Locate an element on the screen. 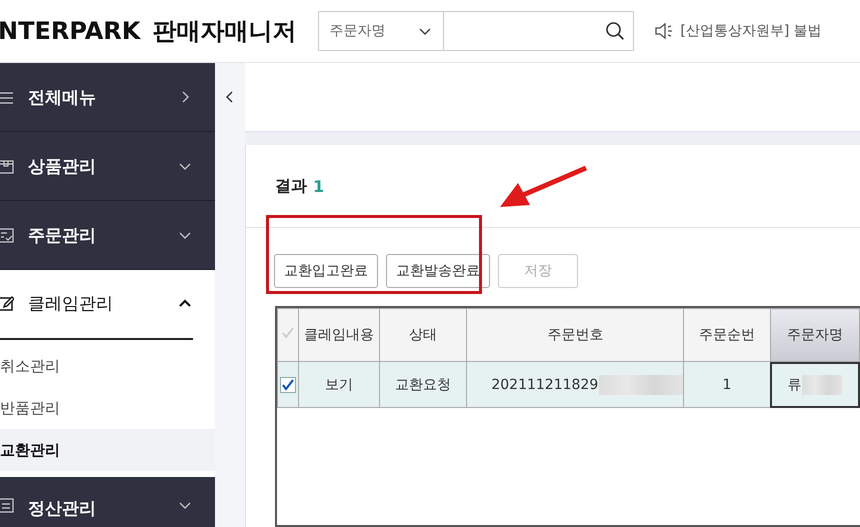 This screenshot has width=860, height=527. doc-icon is located at coordinates (7, 505).